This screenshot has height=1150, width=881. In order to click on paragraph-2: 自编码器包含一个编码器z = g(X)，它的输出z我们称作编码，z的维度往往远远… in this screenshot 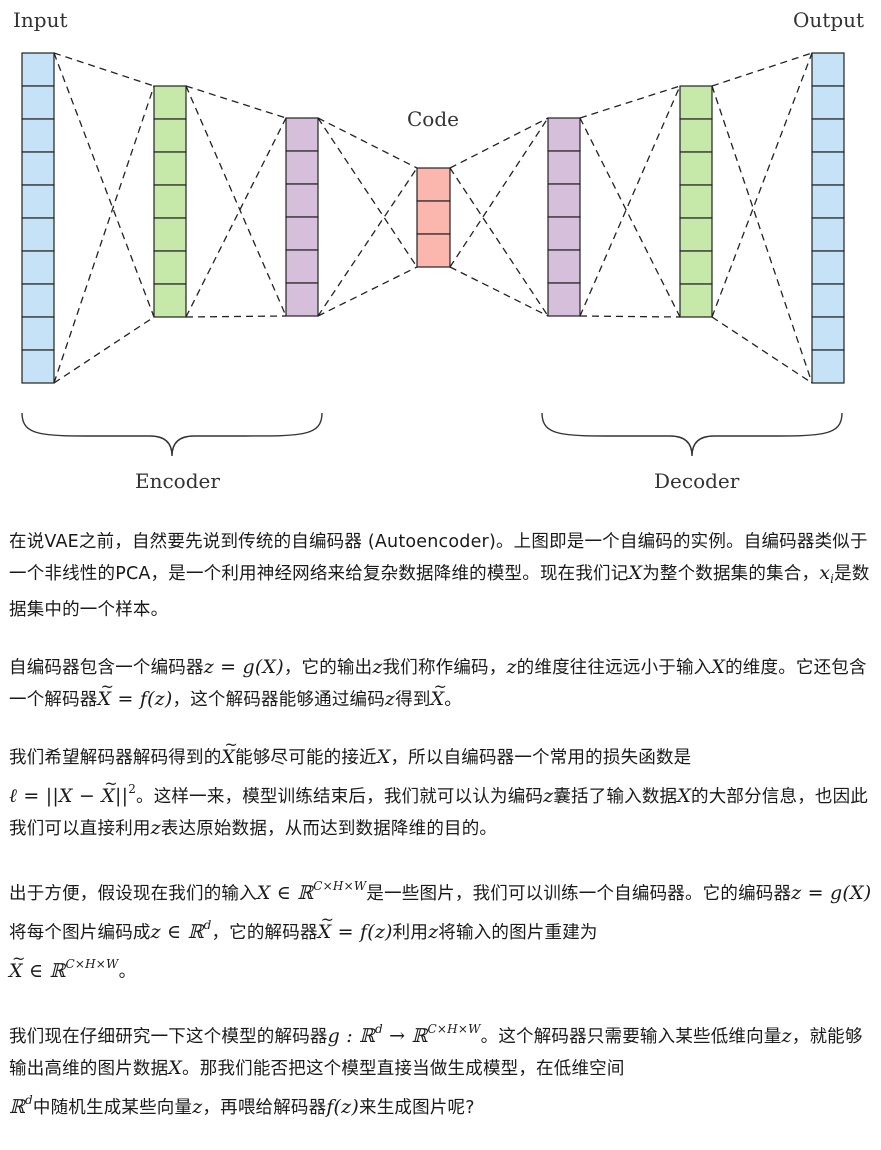, I will do `click(442, 684)`.